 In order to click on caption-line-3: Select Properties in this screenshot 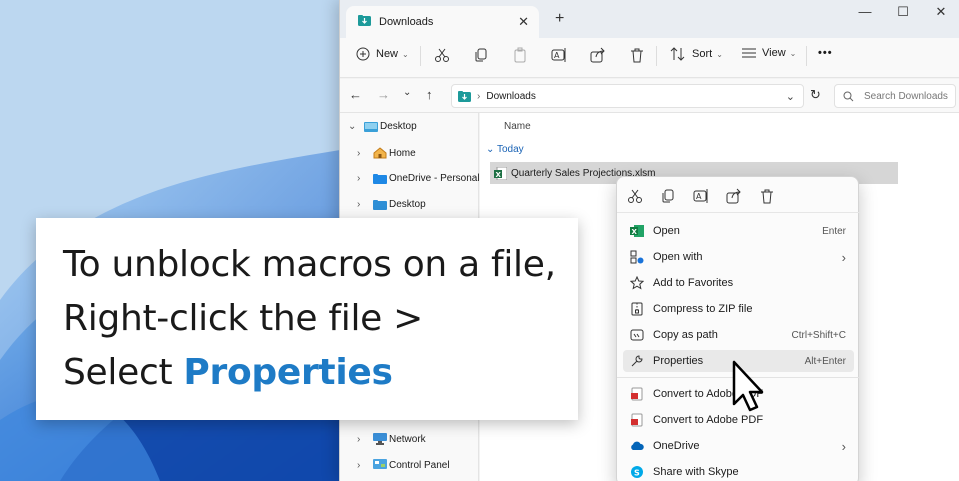, I will do `click(320, 373)`.